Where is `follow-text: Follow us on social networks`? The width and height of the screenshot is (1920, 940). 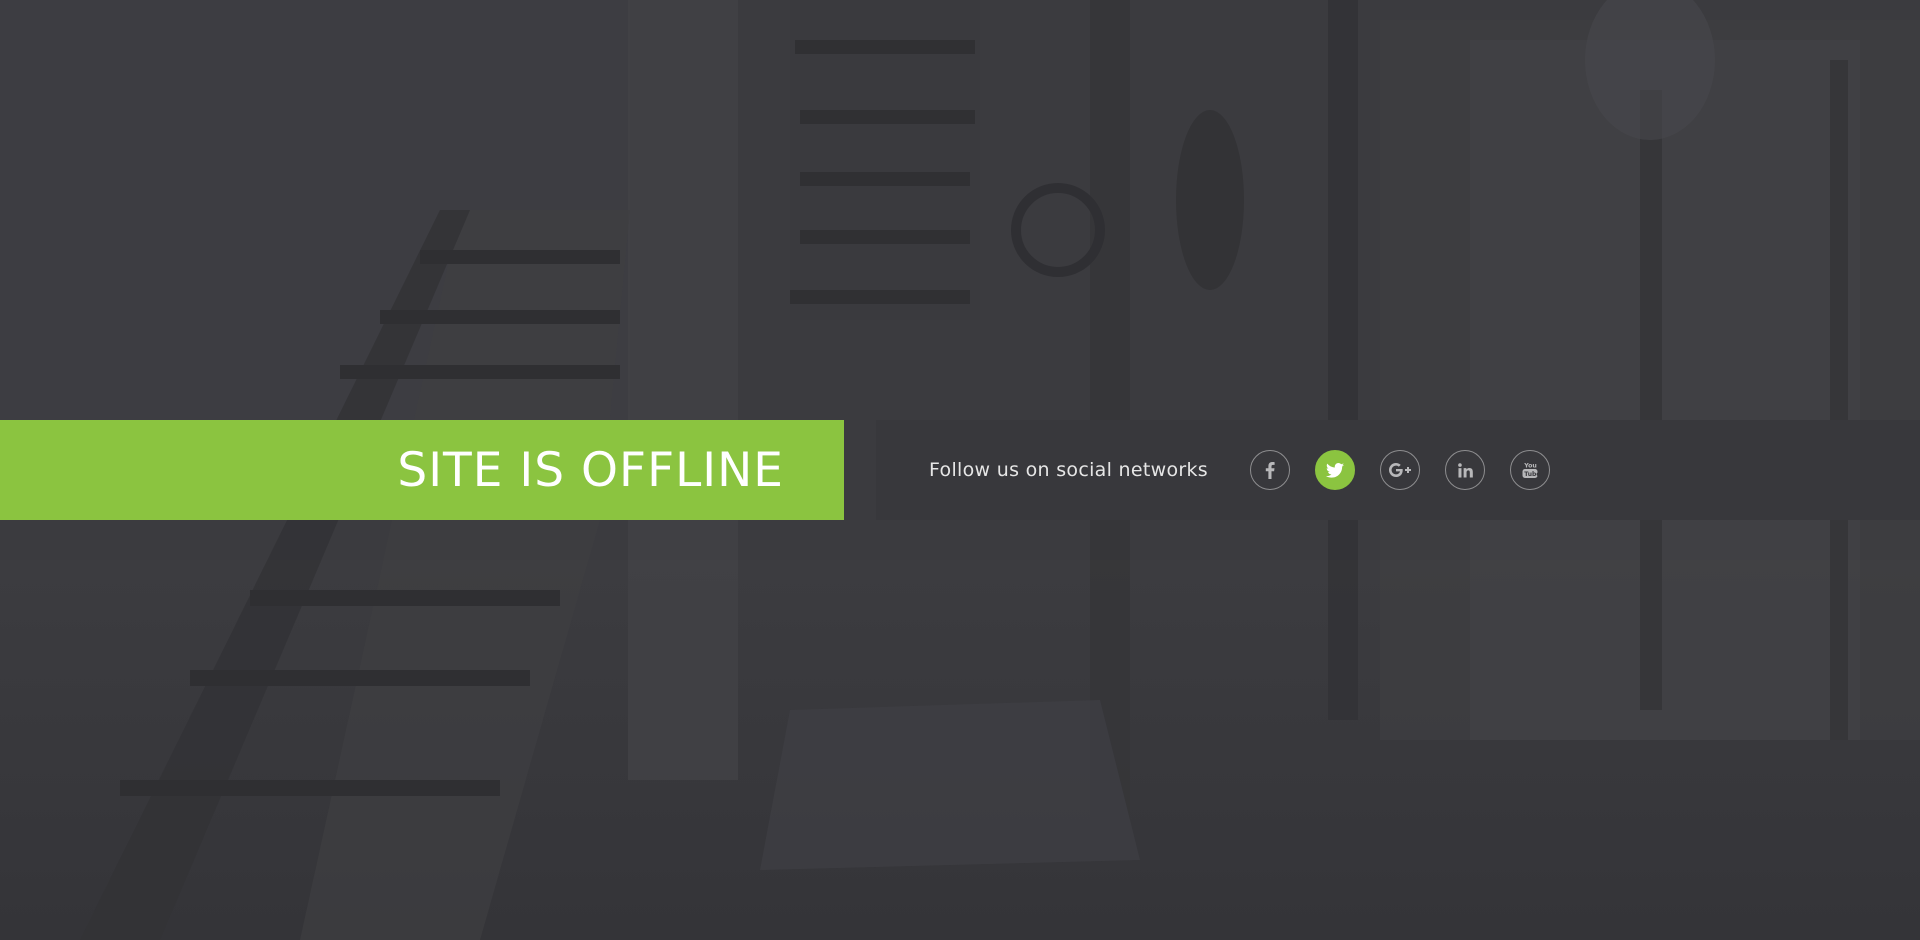
follow-text: Follow us on social networks is located at coordinates (1068, 470).